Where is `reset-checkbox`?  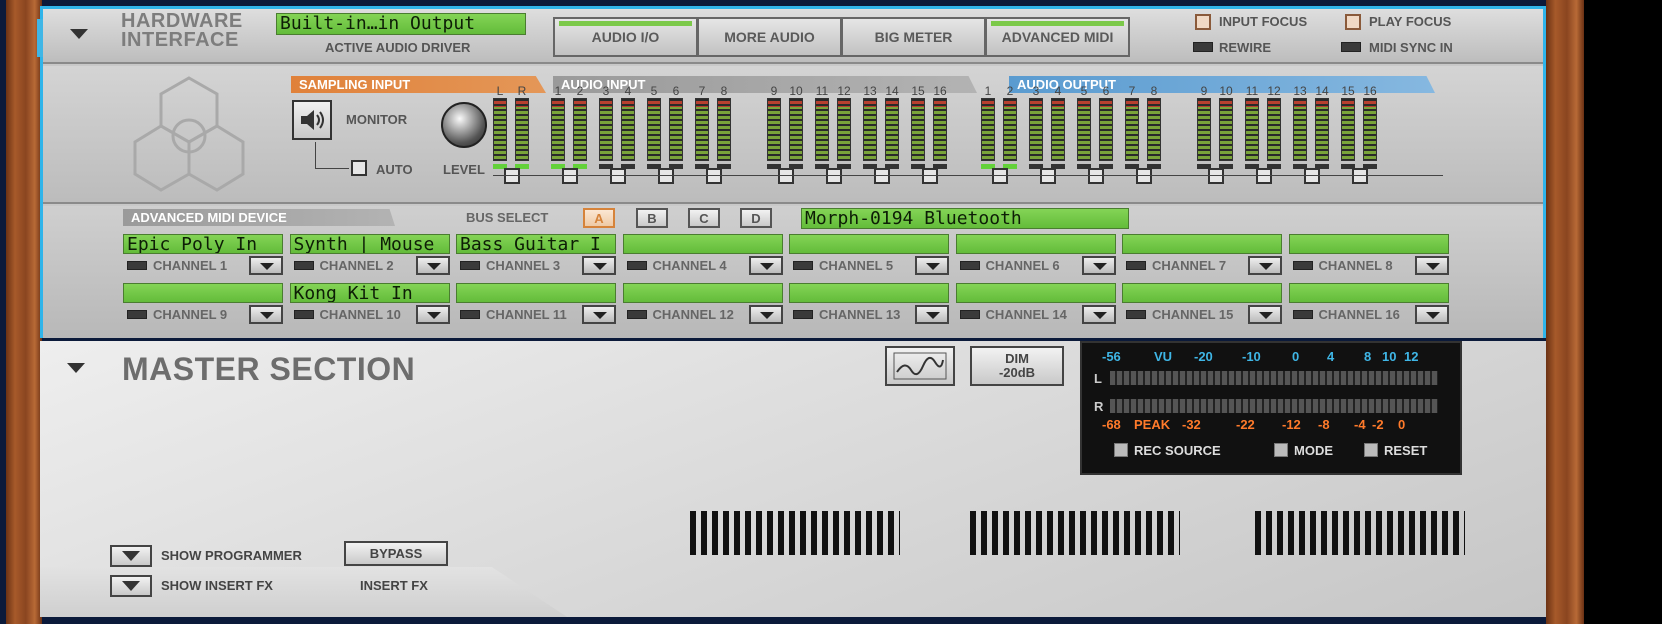
reset-checkbox is located at coordinates (1371, 450).